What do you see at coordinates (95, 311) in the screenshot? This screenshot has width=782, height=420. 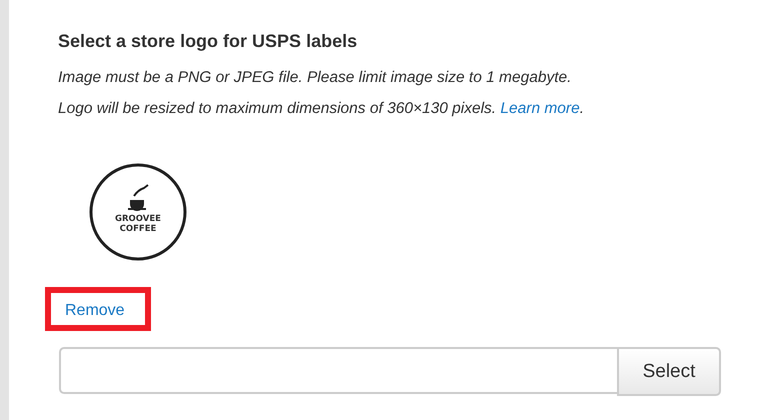 I see `remove-link: Remove` at bounding box center [95, 311].